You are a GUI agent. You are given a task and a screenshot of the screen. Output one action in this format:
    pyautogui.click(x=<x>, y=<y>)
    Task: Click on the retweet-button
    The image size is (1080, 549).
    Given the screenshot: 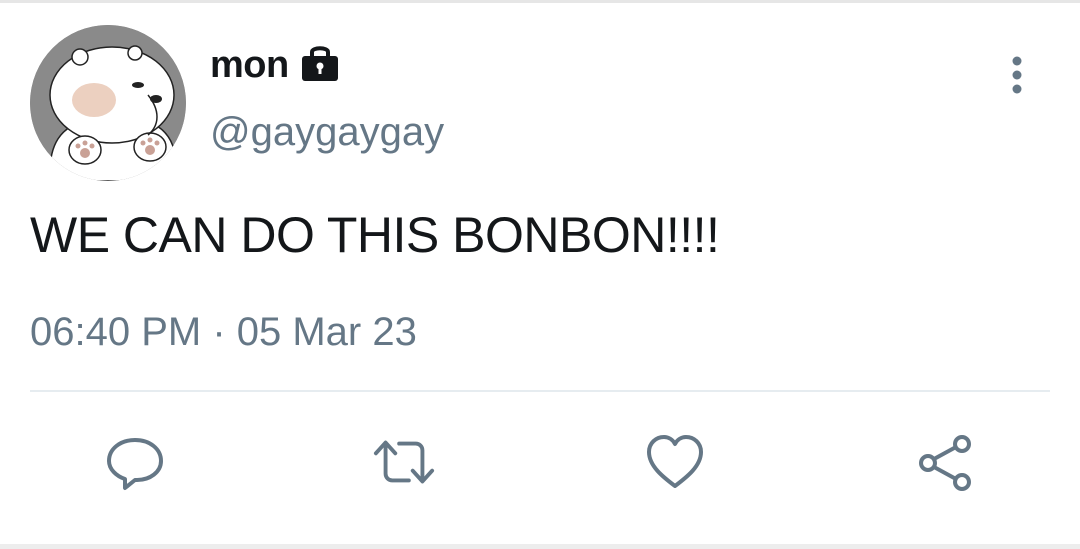 What is the action you would take?
    pyautogui.click(x=404, y=462)
    